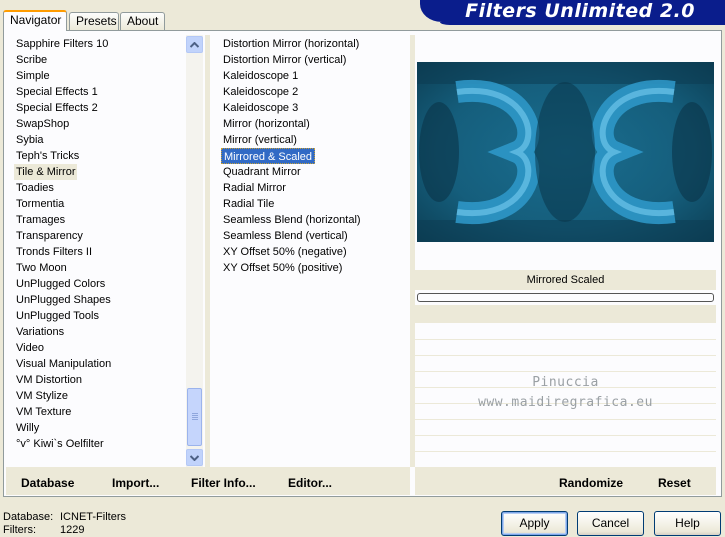  Describe the element at coordinates (284, 60) in the screenshot. I see `filter-item: Distortion Mirror (vertical)` at that location.